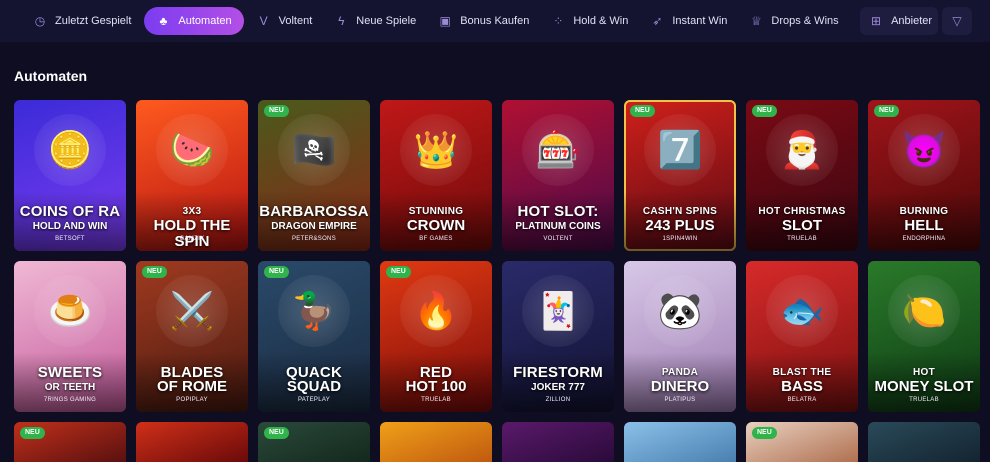  I want to click on game-title: PANDA, so click(680, 372).